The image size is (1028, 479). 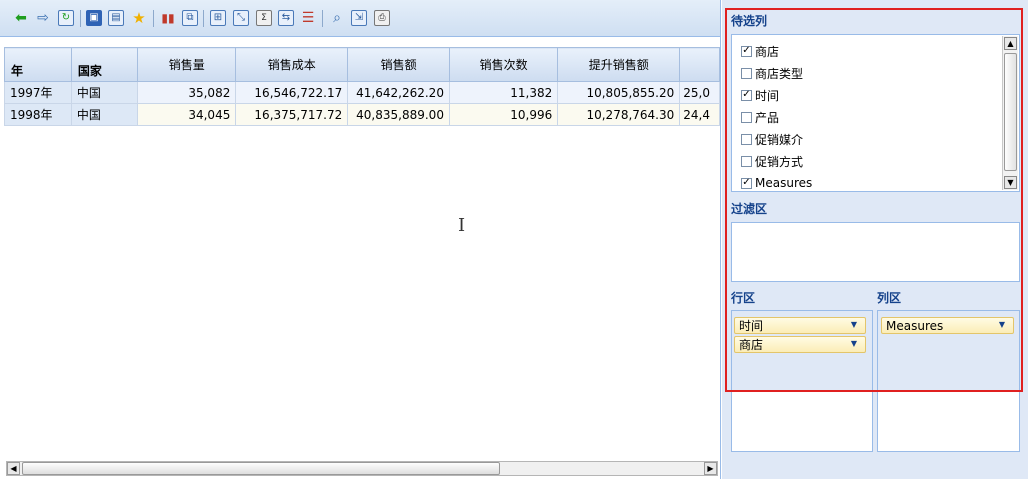 What do you see at coordinates (38, 64) in the screenshot?
I see `row-header-year: 年` at bounding box center [38, 64].